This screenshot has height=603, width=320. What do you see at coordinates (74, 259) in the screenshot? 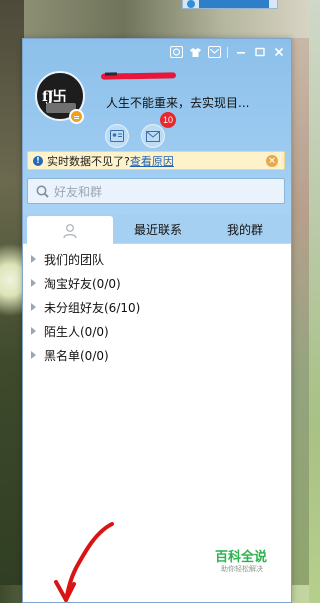
I see `group-label: 我们的团队` at bounding box center [74, 259].